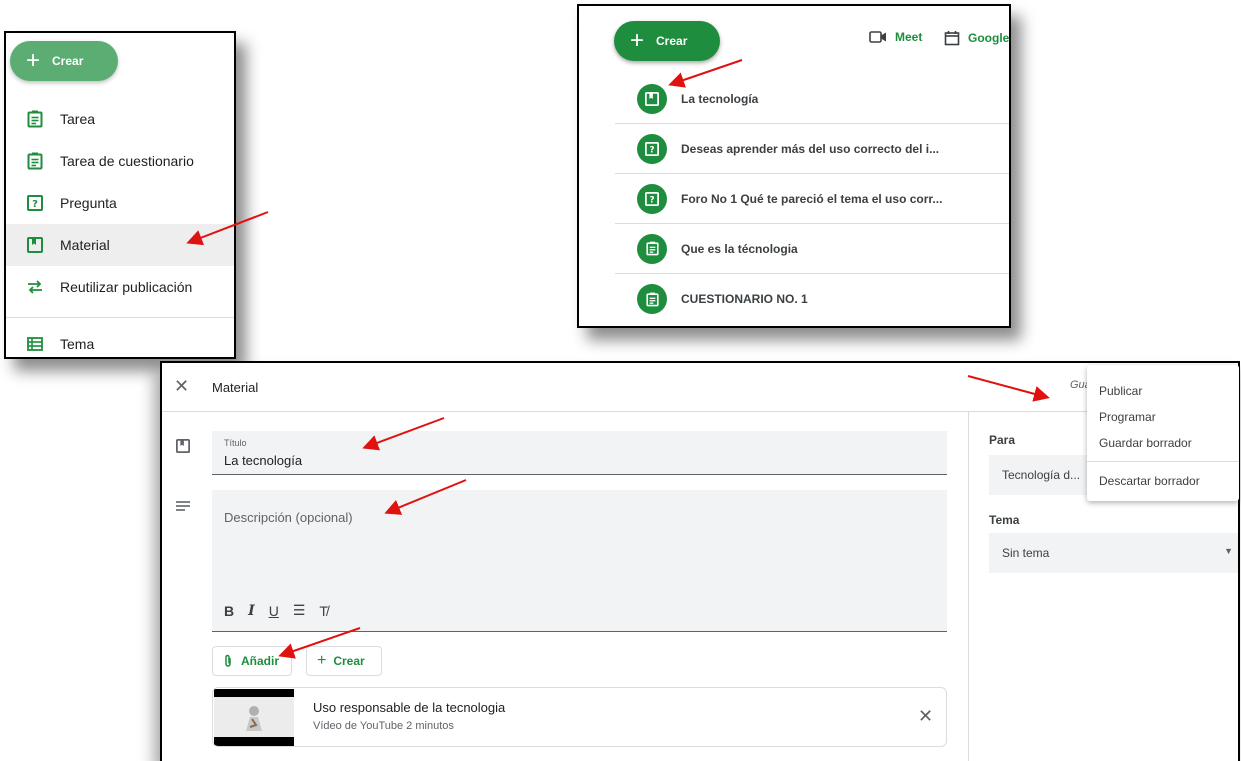  What do you see at coordinates (1145, 443) in the screenshot?
I see `save-draft-option: Guardar borrador` at bounding box center [1145, 443].